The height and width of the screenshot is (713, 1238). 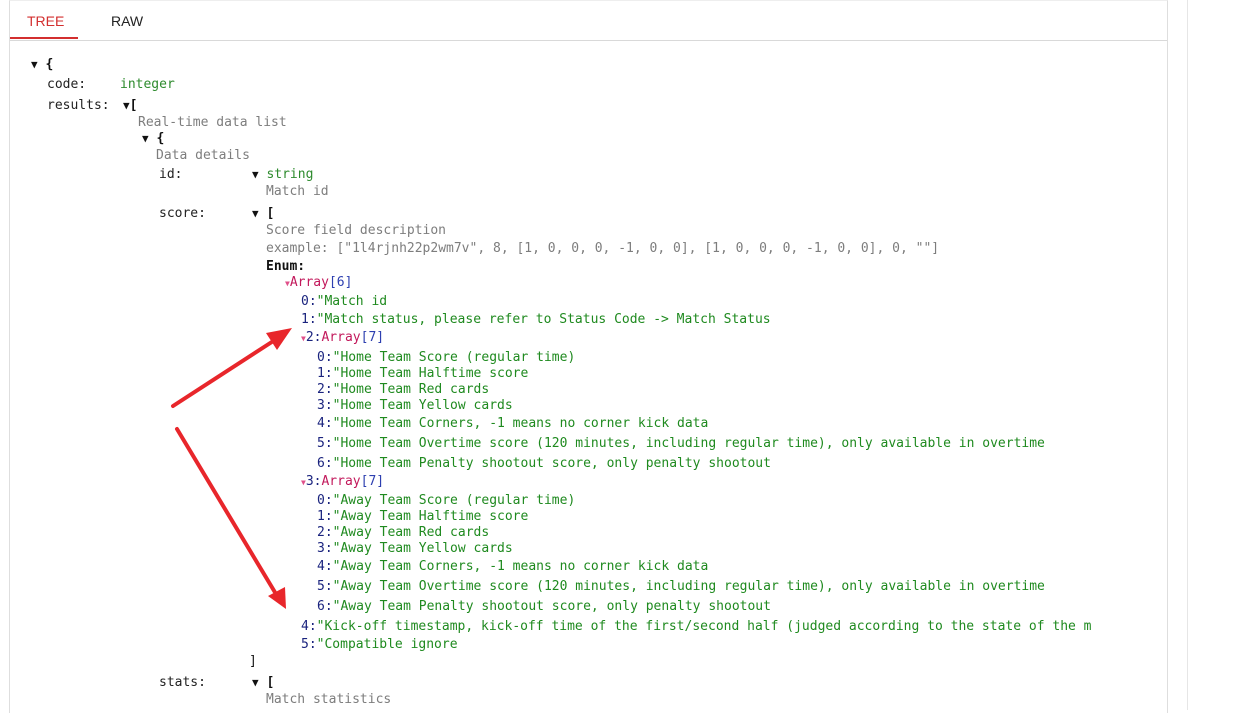 I want to click on item-text: "Away Team Score (regular time), so click(x=454, y=500).